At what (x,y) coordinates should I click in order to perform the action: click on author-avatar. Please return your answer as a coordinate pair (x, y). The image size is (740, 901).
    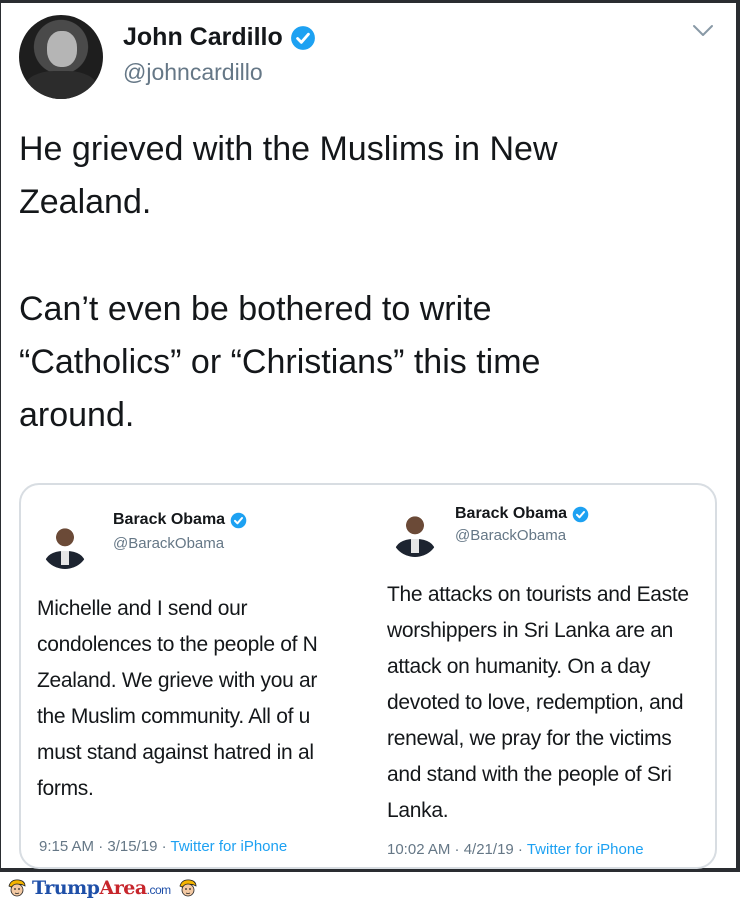
    Looking at the image, I should click on (61, 57).